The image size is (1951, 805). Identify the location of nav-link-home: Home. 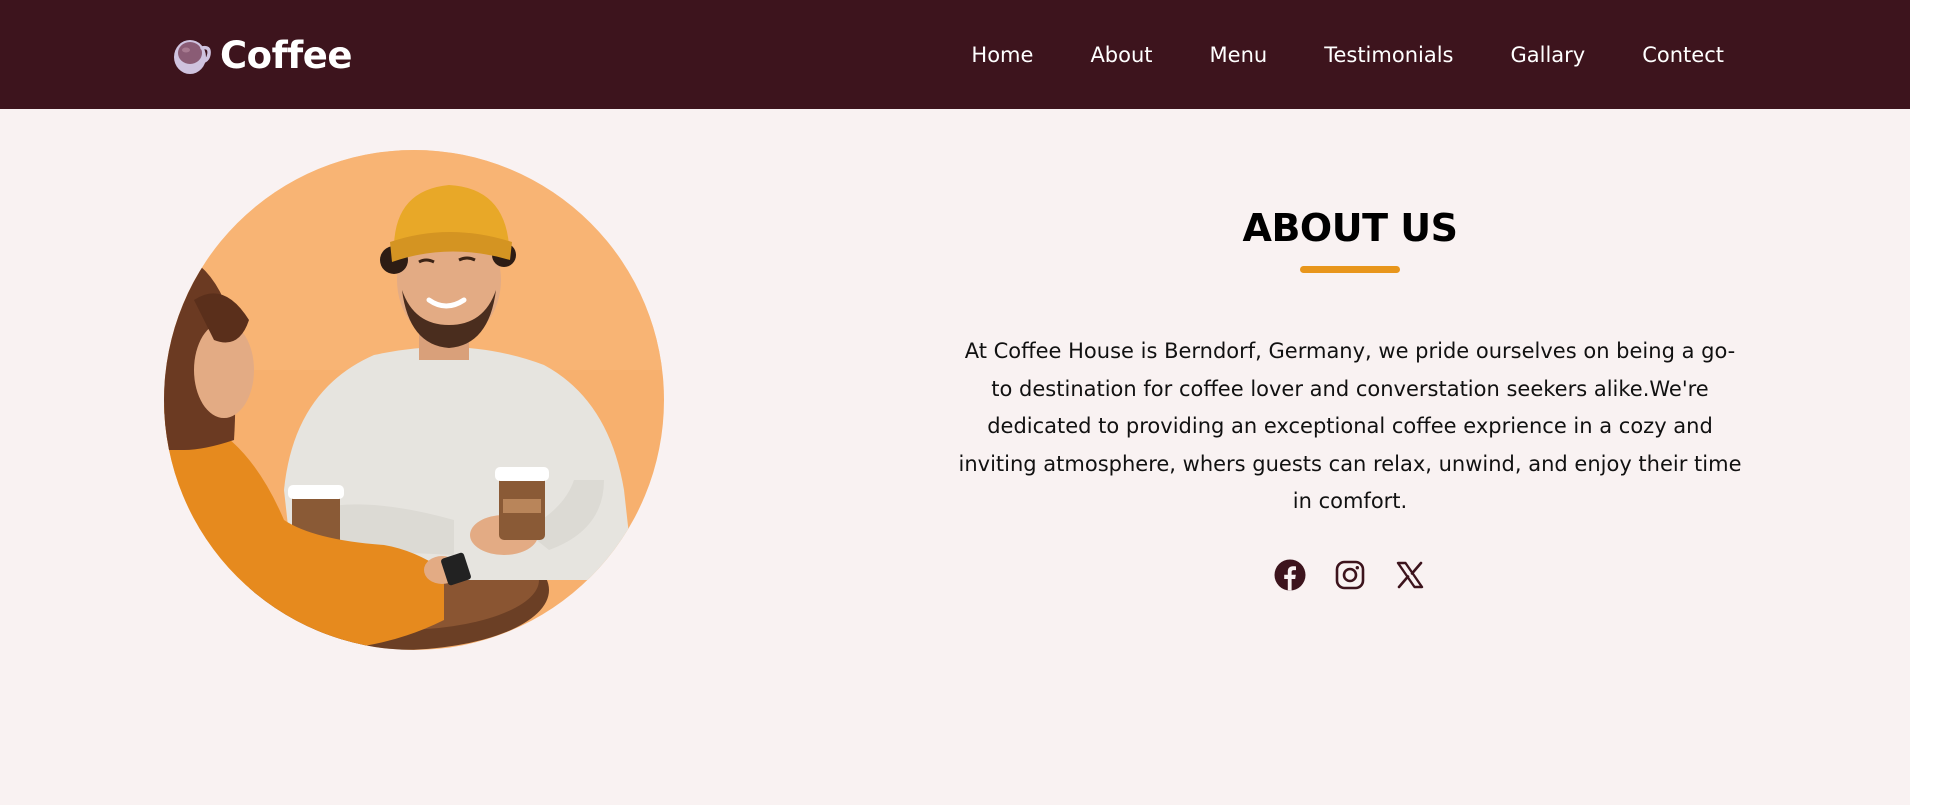
(1002, 55).